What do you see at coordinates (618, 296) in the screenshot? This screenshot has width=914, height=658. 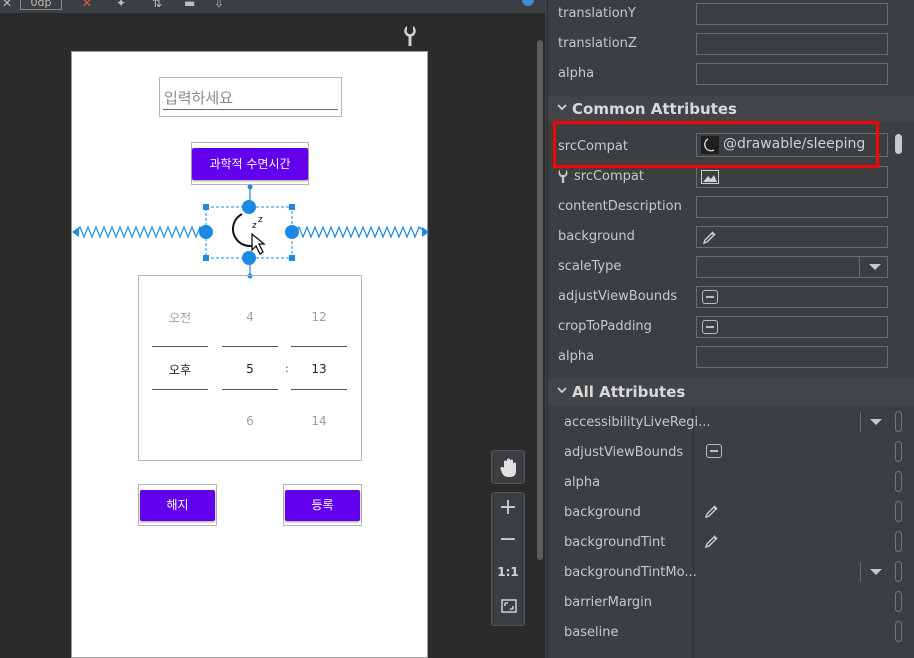 I see `attr-adjustViewBounds-label: adjustViewBounds` at bounding box center [618, 296].